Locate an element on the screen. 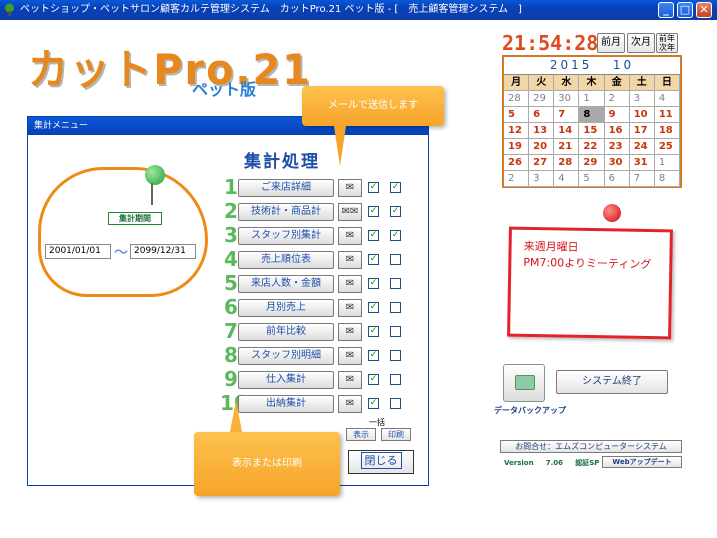  calendar-day: 25 is located at coordinates (667, 147).